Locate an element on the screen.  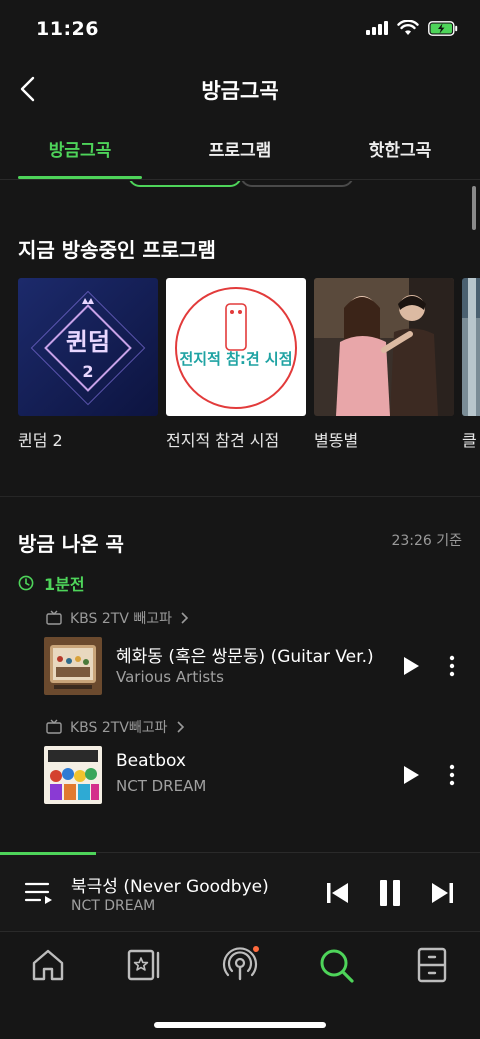
tab-just-played: 방금그곡 is located at coordinates (80, 153).